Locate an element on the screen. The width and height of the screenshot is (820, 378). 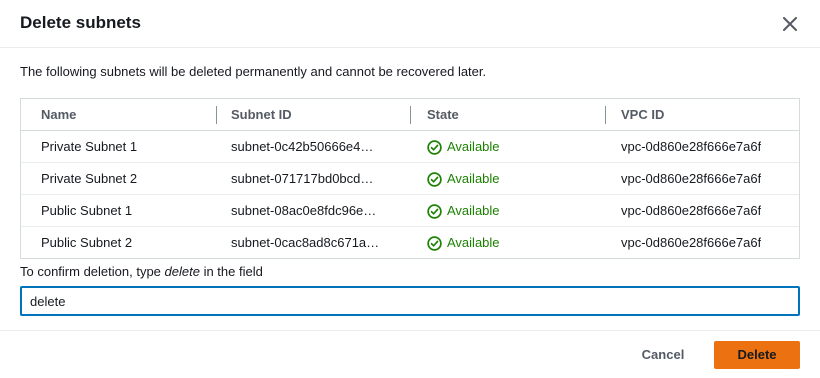
column-header-name: Name is located at coordinates (58, 115).